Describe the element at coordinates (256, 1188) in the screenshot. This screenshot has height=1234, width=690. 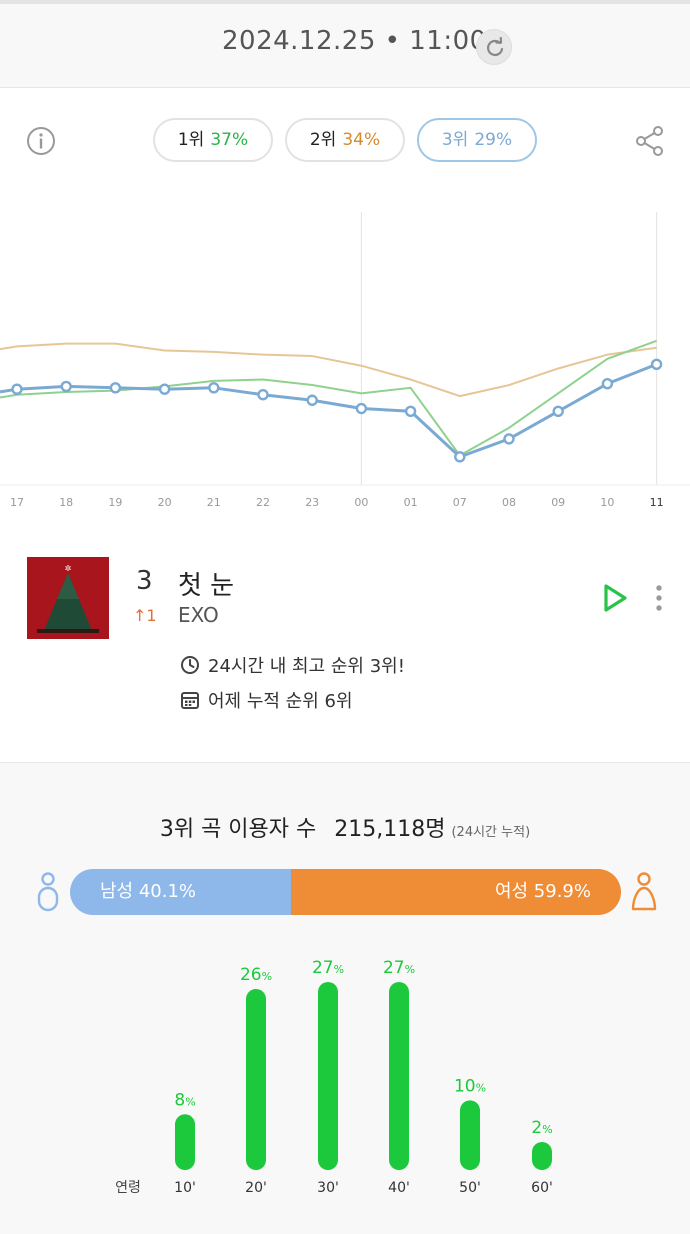
I see `age-bar-label: 20'` at that location.